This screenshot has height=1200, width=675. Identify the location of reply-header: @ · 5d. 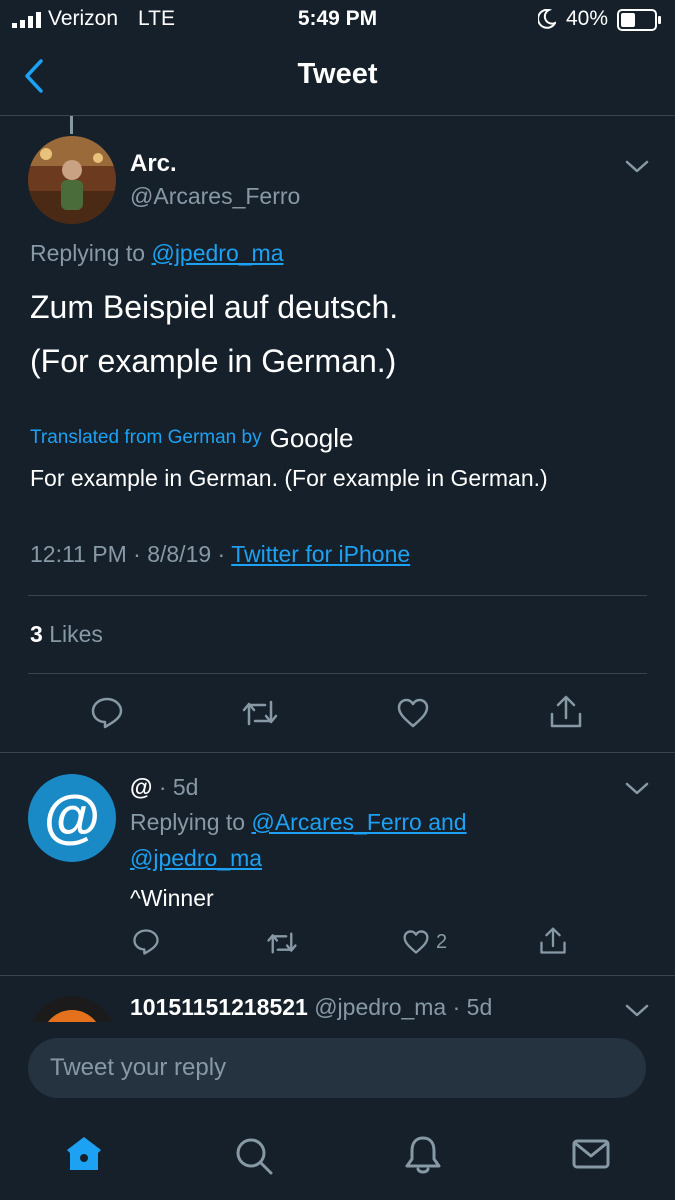
(164, 787).